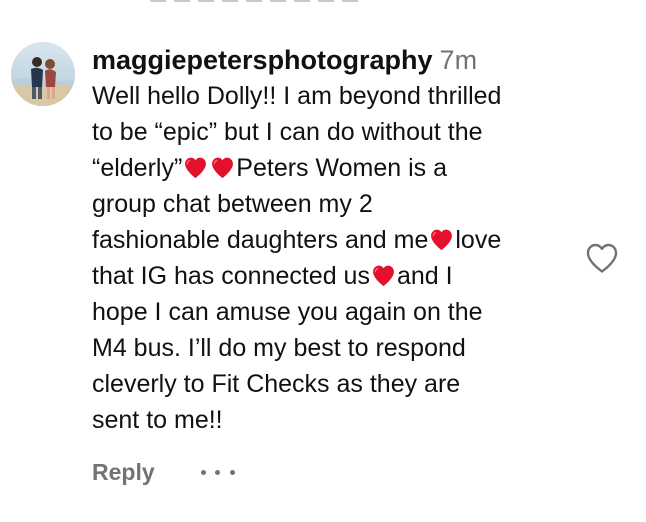 The image size is (646, 522). Describe the element at coordinates (157, 420) in the screenshot. I see `comment-text-segment: sent to me!!` at that location.